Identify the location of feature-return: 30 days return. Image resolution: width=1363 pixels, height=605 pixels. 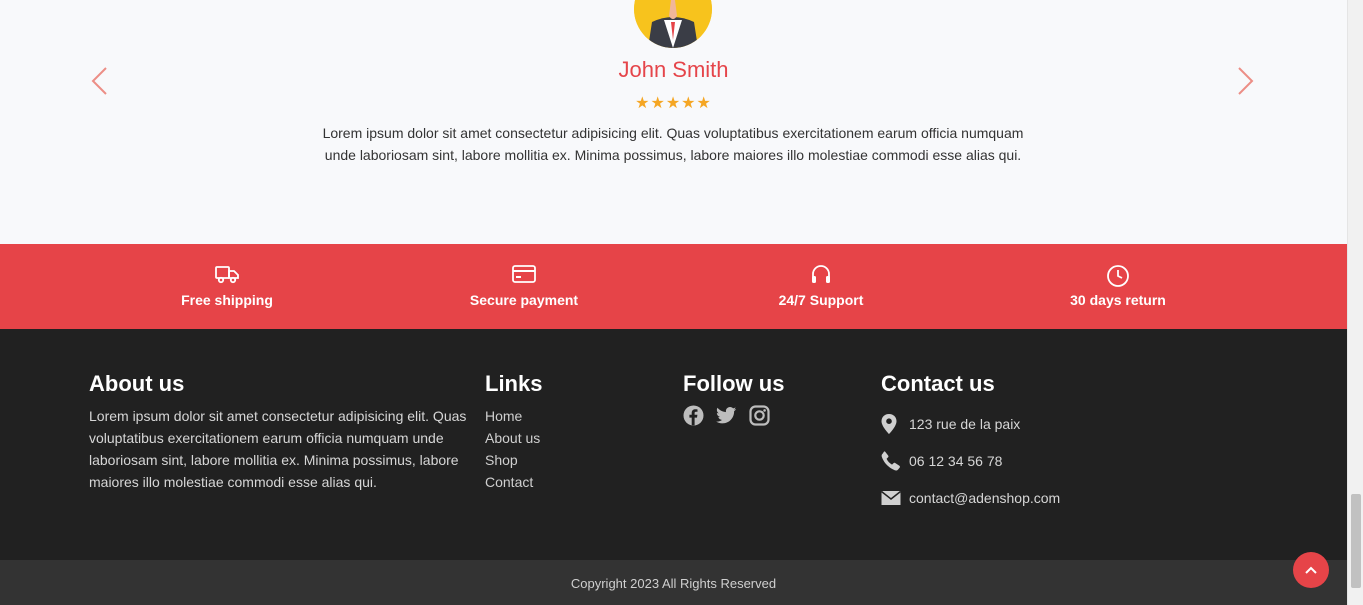
(1118, 286).